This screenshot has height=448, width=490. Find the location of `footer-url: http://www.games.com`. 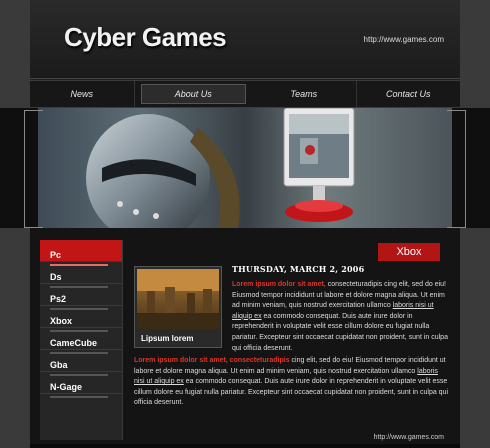

footer-url: http://www.games.com is located at coordinates (409, 437).